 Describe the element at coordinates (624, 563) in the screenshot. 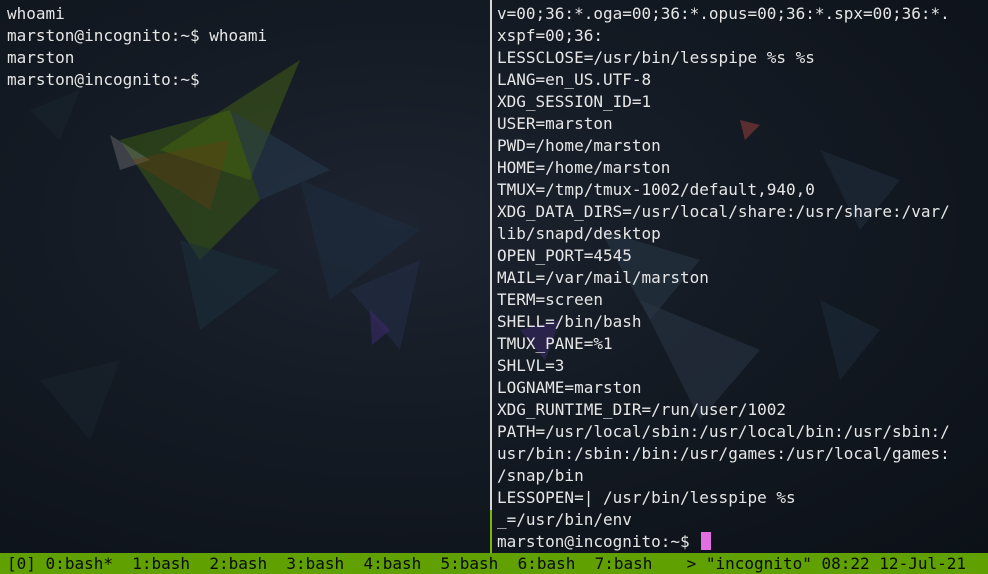

I see `window-tab: 7:bash` at that location.